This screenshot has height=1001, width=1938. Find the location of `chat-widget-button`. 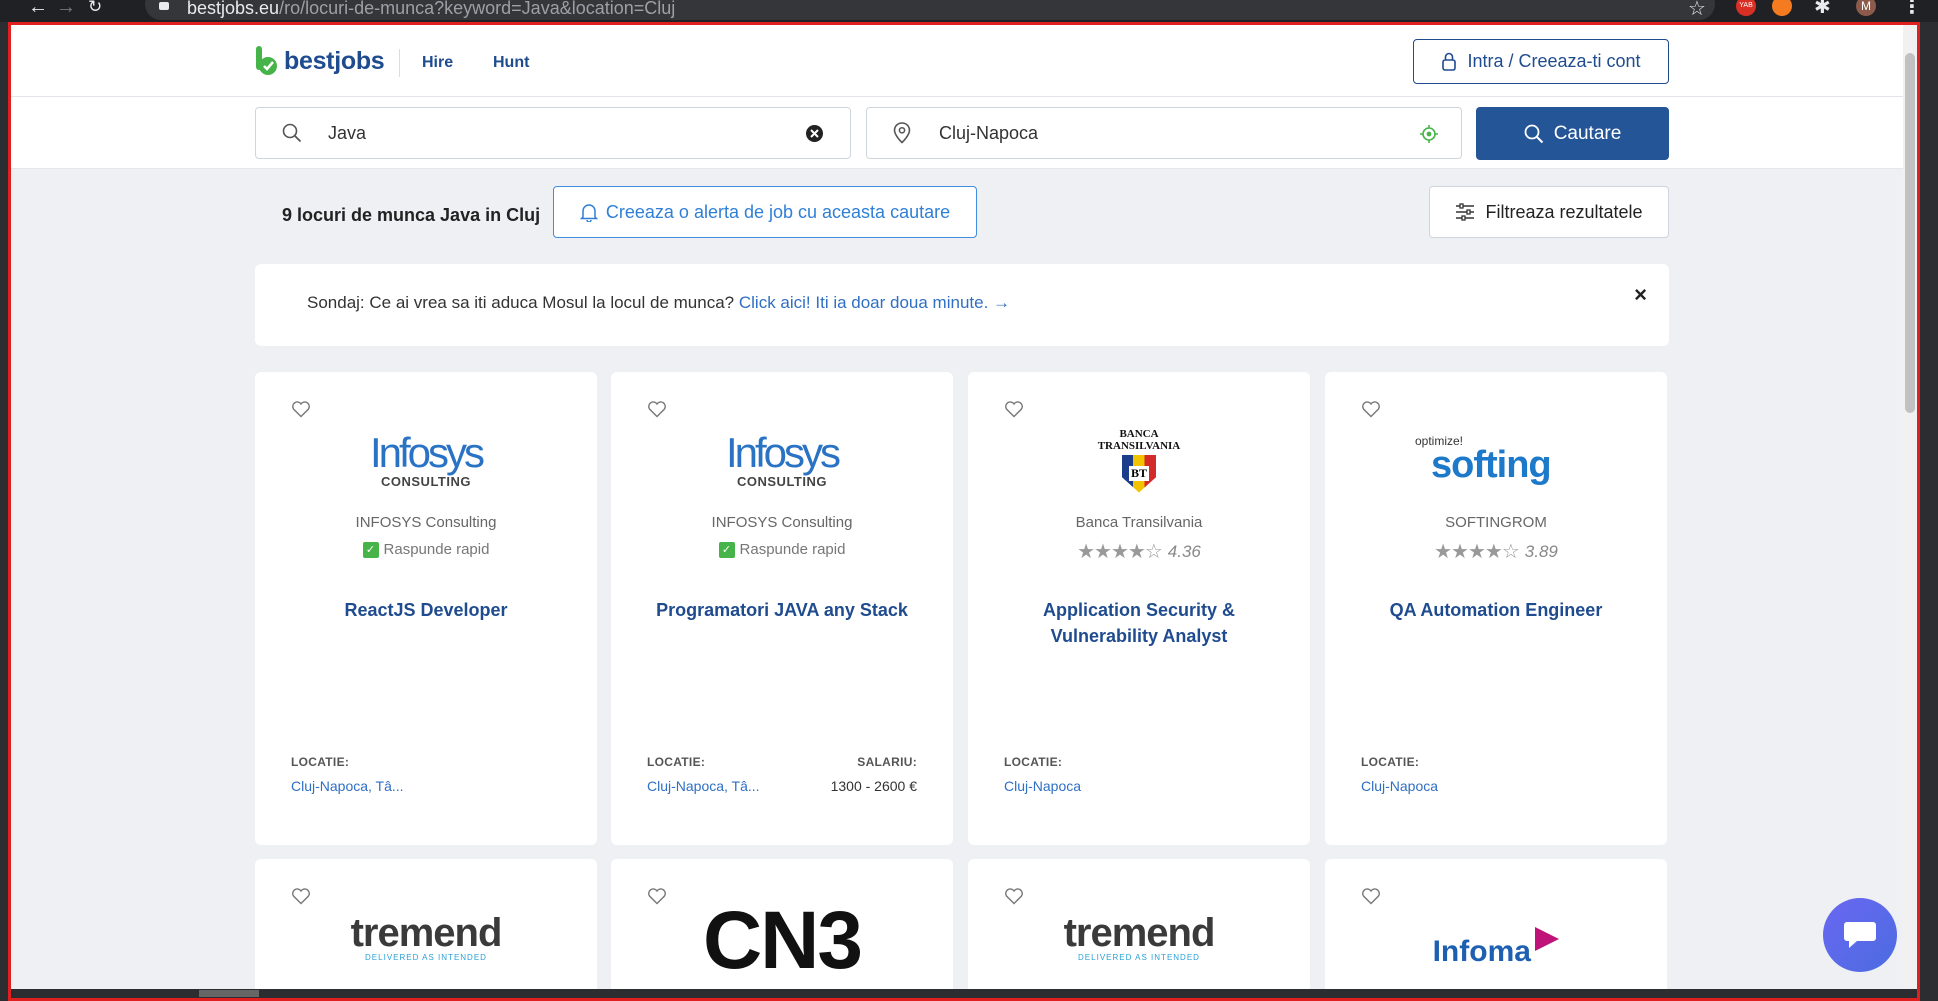

chat-widget-button is located at coordinates (1860, 935).